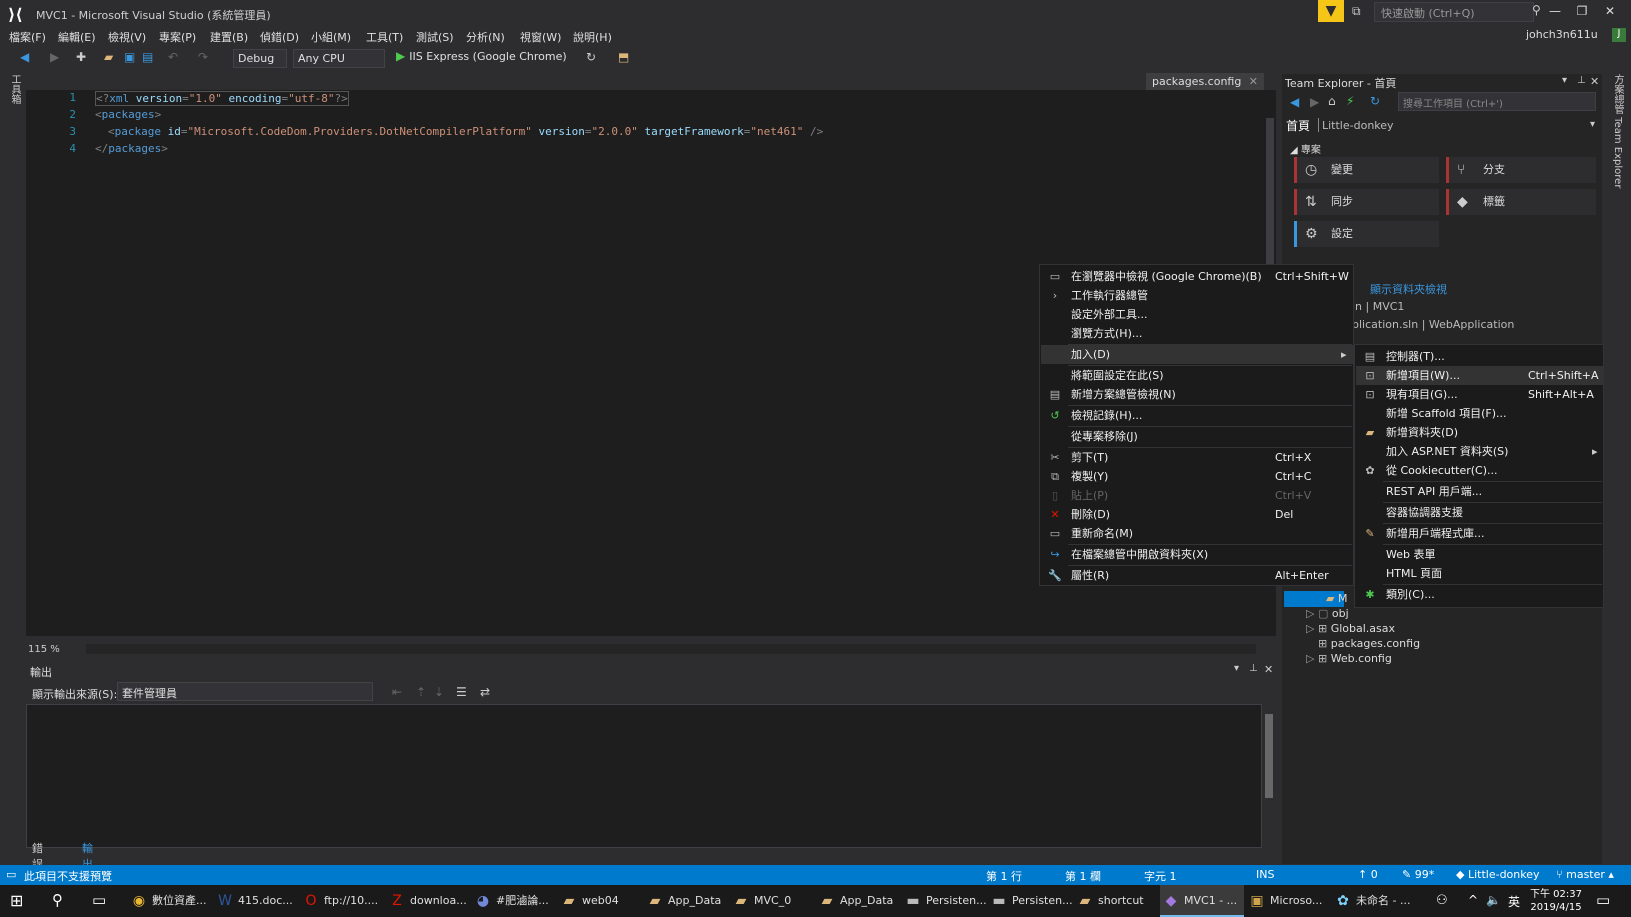  What do you see at coordinates (1610, 12) in the screenshot?
I see `close-window-button: ✕` at bounding box center [1610, 12].